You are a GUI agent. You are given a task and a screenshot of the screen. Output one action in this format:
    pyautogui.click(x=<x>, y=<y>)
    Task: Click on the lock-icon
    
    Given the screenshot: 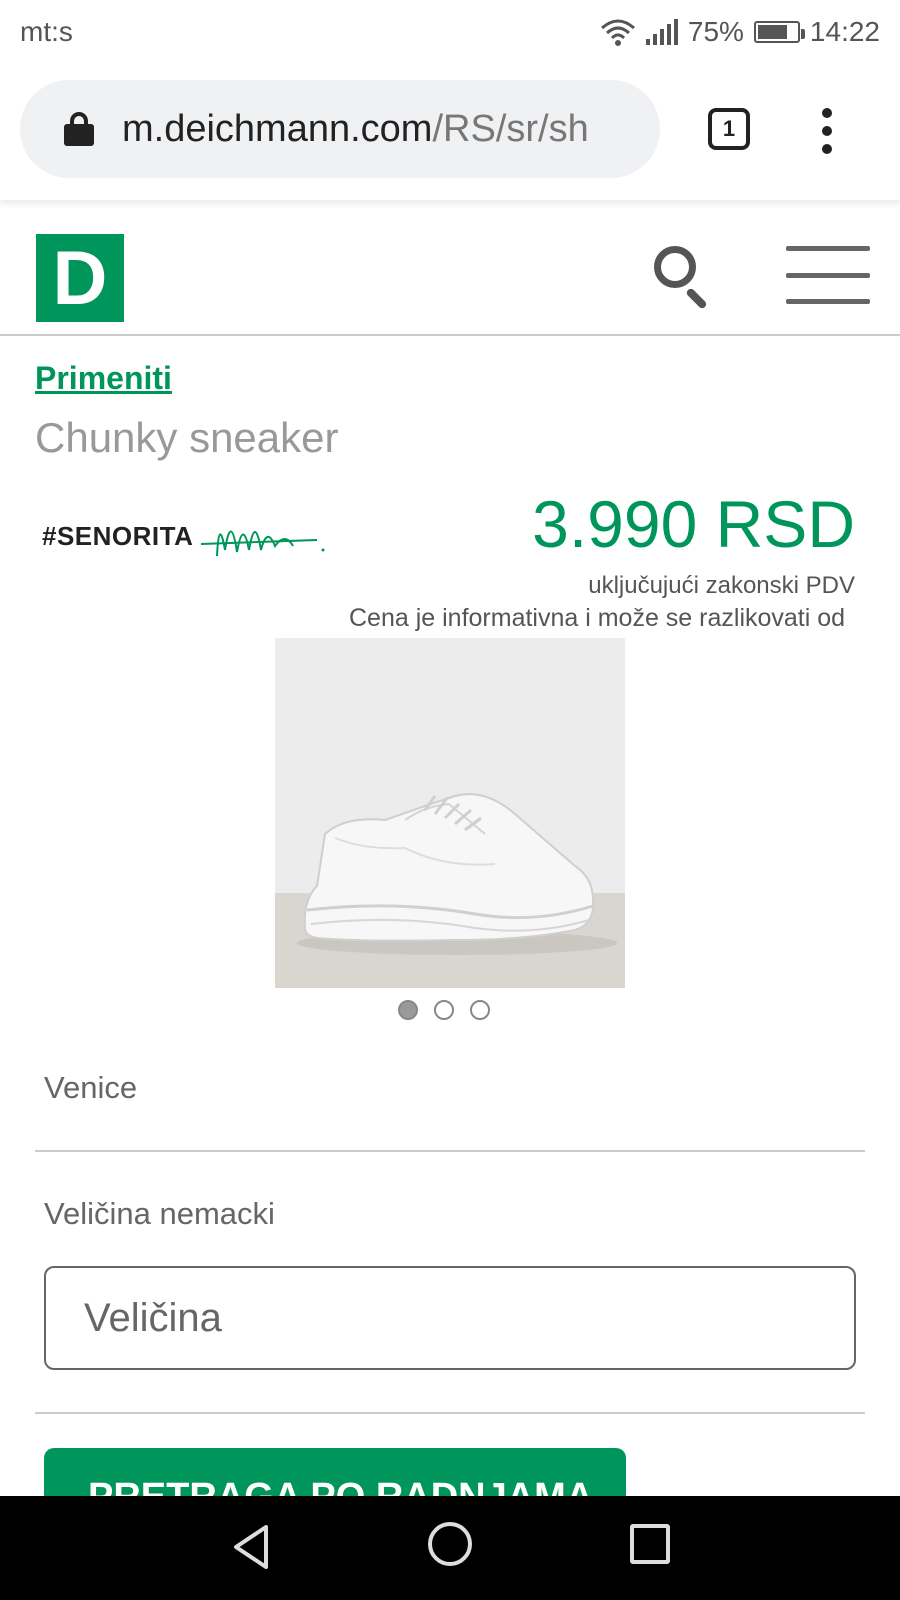 What is the action you would take?
    pyautogui.click(x=79, y=129)
    